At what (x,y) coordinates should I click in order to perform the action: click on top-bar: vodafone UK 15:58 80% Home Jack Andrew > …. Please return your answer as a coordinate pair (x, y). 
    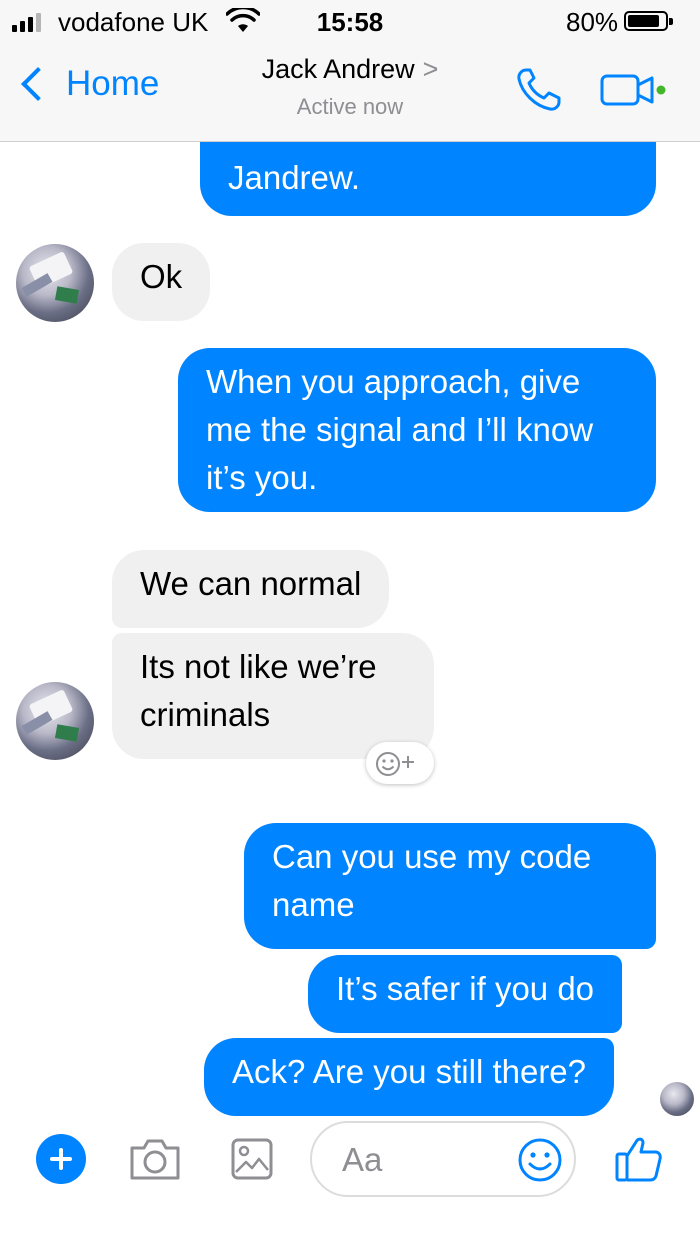
    Looking at the image, I should click on (350, 71).